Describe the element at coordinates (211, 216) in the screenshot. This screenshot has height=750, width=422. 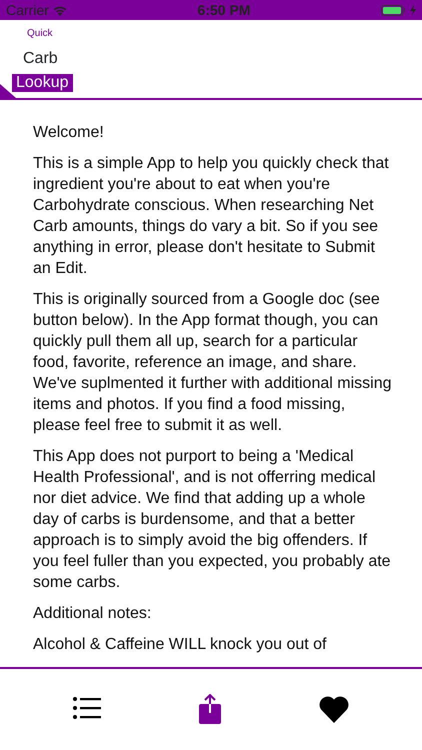
I see `paragraph: This is a simple App to help you quickly check that ingredient you're about to eat when you're Carbohydrate conscious. When researching Net Carb amounts, things do vary a bit. So if you see anything in error, please don't hesitate to Submit an Edit.` at that location.